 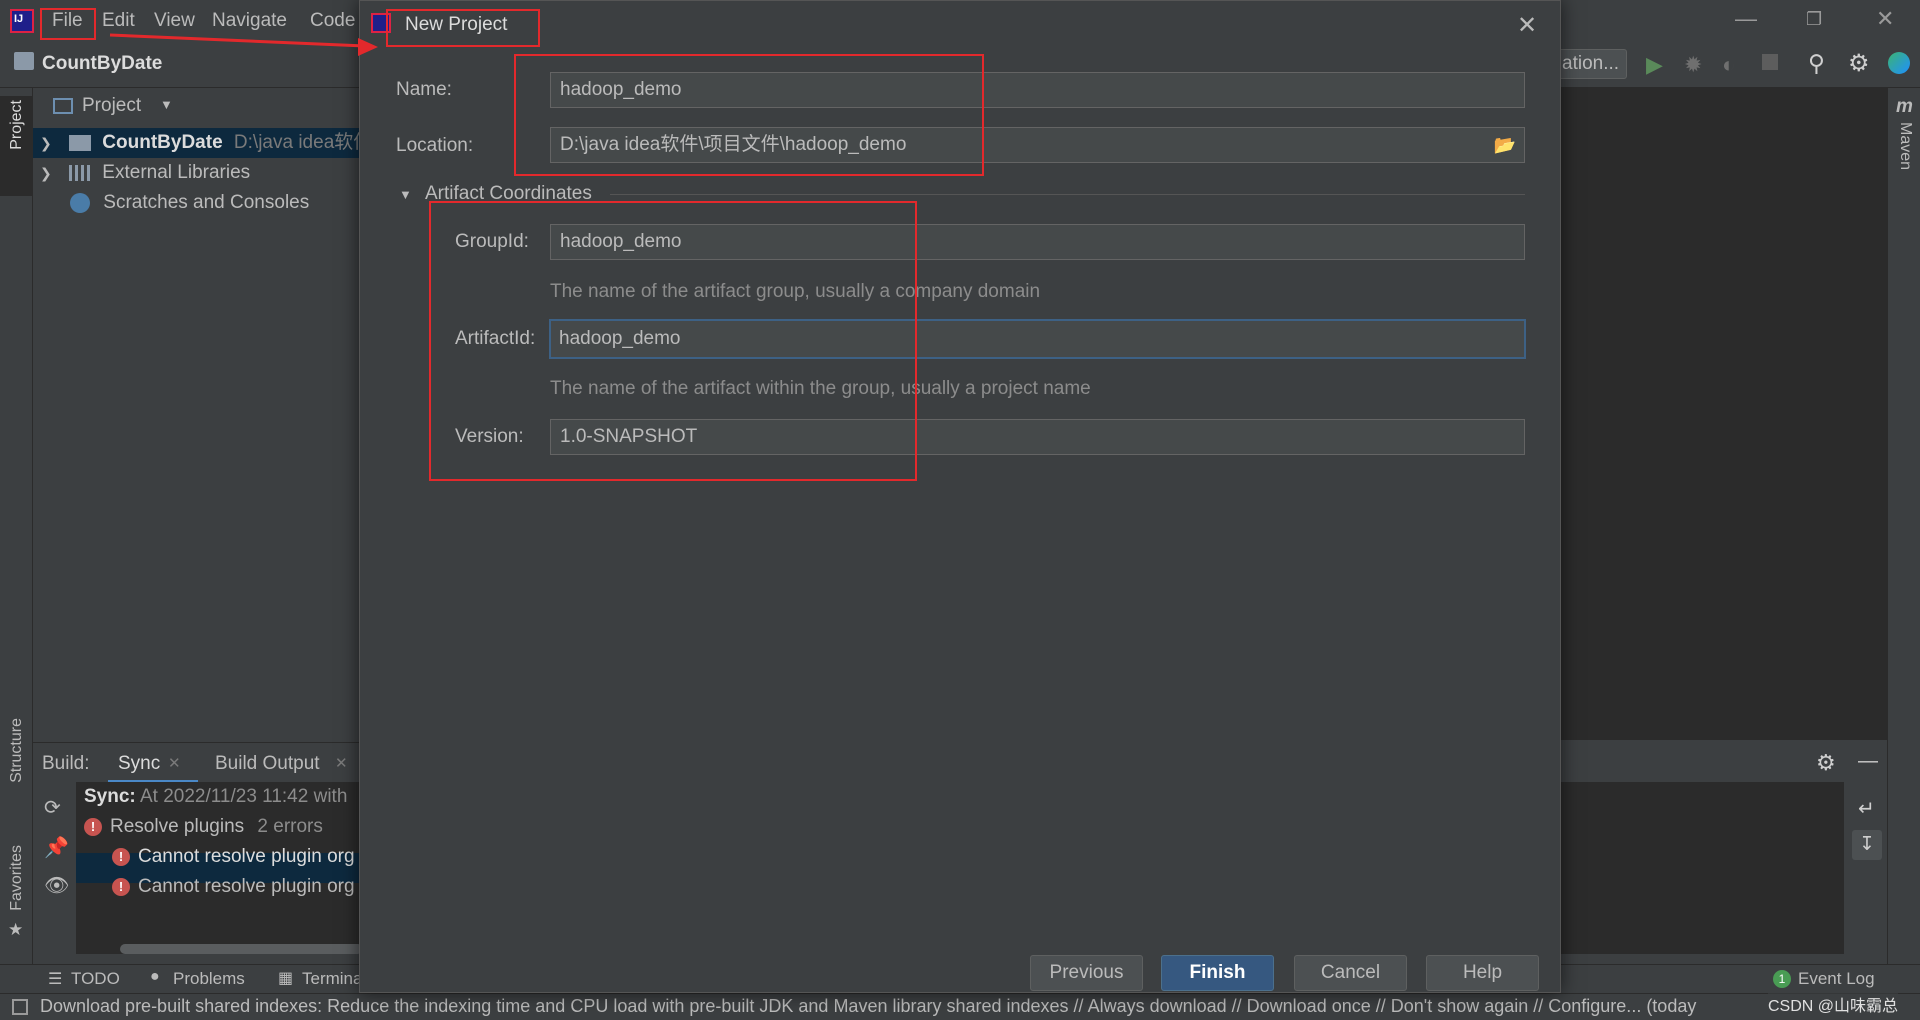 I want to click on annotation-arrow, so click(x=243, y=44).